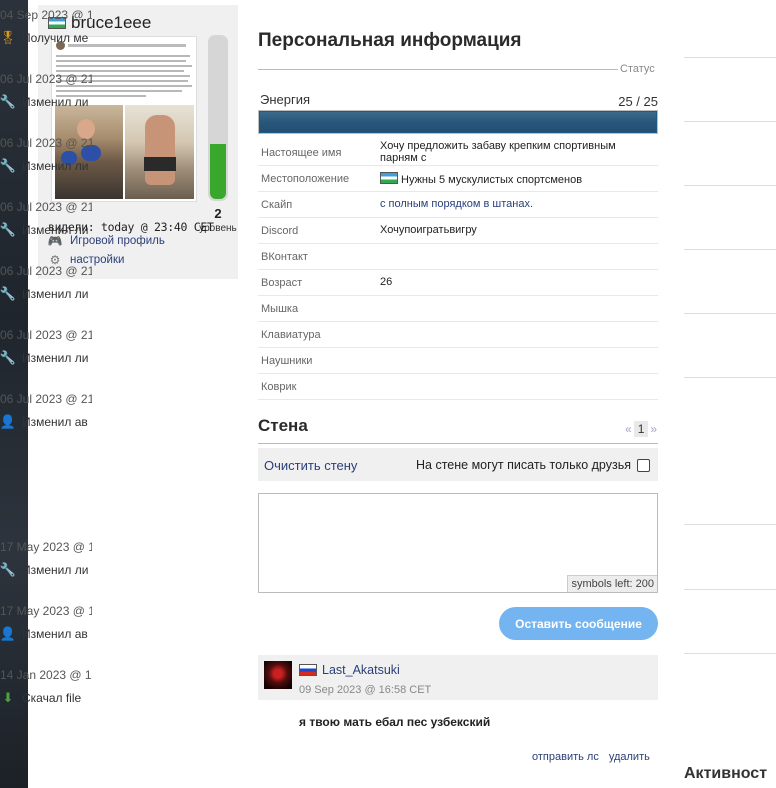 The image size is (776, 788). Describe the element at coordinates (278, 675) in the screenshot. I see `commenter-avatar` at that location.